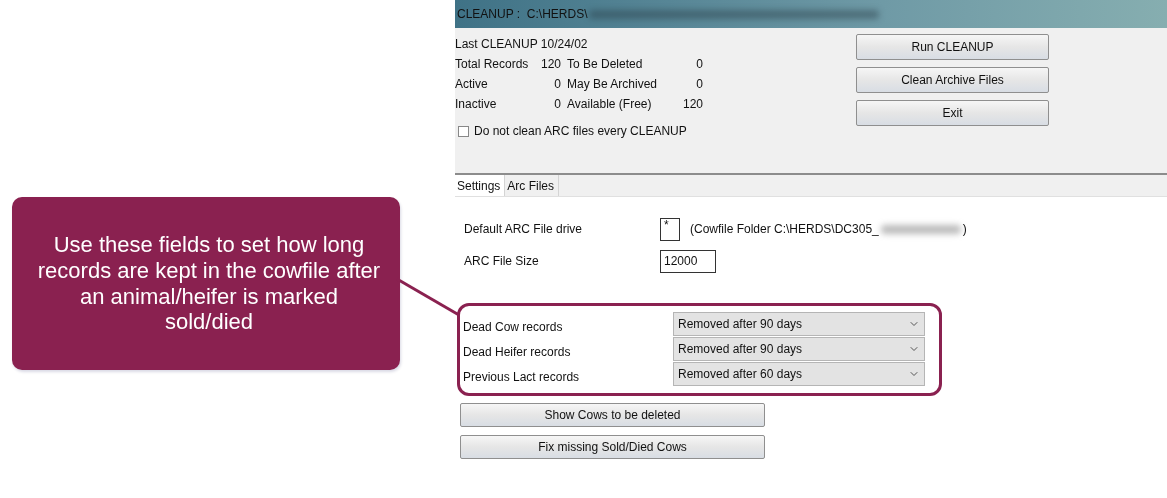 The width and height of the screenshot is (1167, 498). Describe the element at coordinates (501, 261) in the screenshot. I see `field-label: ARC File Size` at that location.